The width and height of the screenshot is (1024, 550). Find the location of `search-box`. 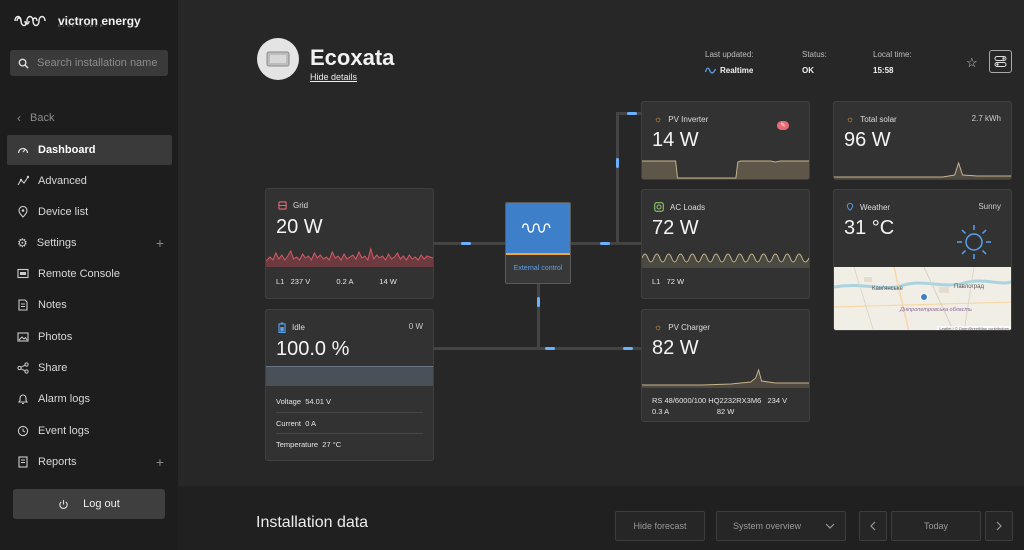

search-box is located at coordinates (89, 63).